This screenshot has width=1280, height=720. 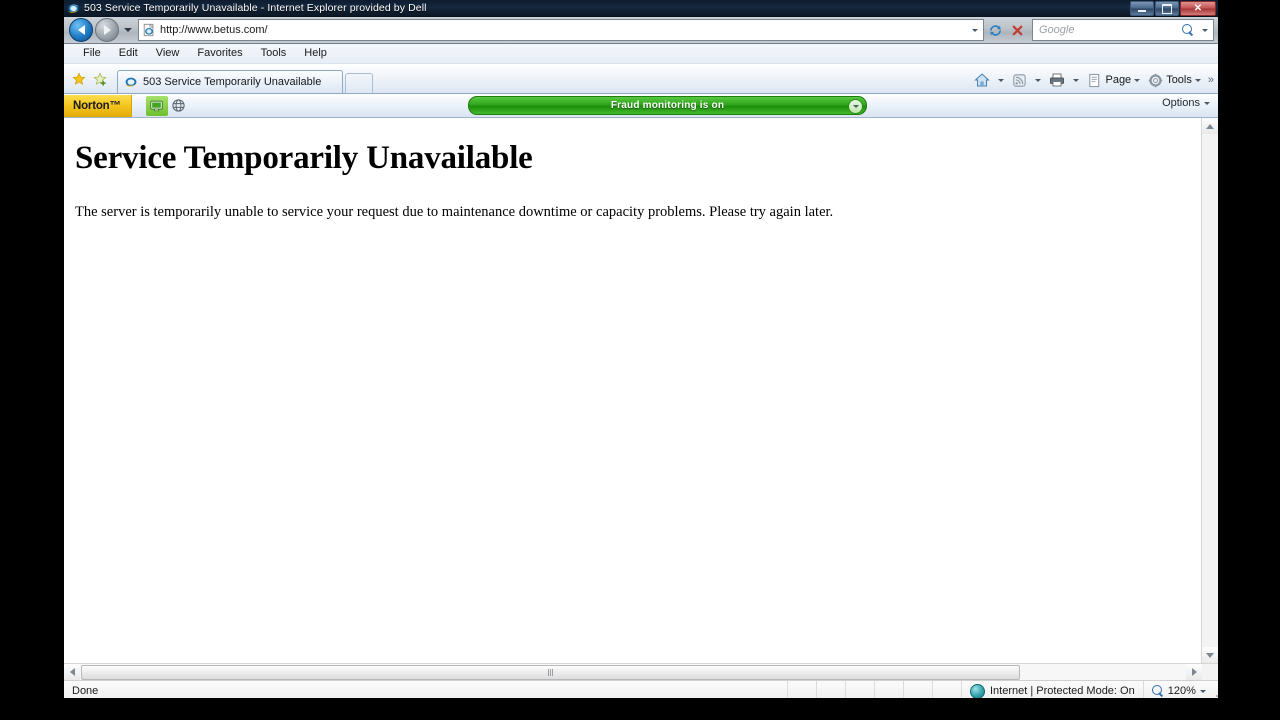 What do you see at coordinates (1142, 8) in the screenshot?
I see `minimize-button` at bounding box center [1142, 8].